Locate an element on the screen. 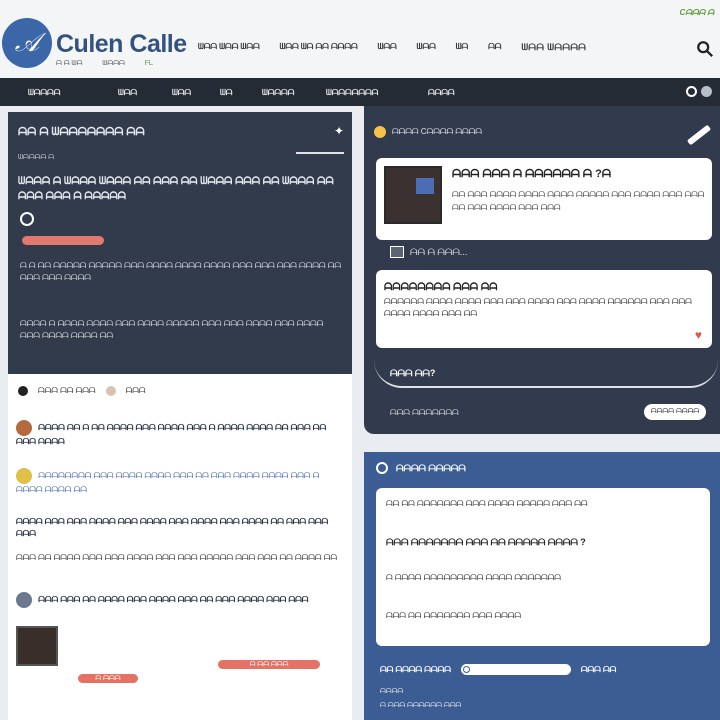 The width and height of the screenshot is (720, 720). more-button: ᗩᗩᗩᗩ ᗩᗩᗩᗩ is located at coordinates (675, 412).